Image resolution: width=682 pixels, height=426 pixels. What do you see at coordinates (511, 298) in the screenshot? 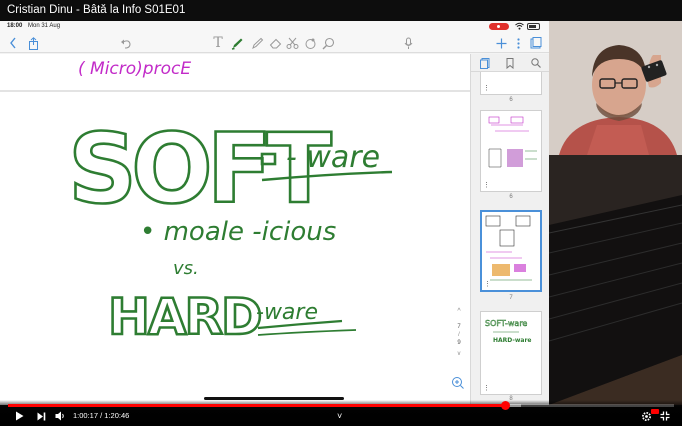
I see `thumbnail-page-number: 7` at bounding box center [511, 298].